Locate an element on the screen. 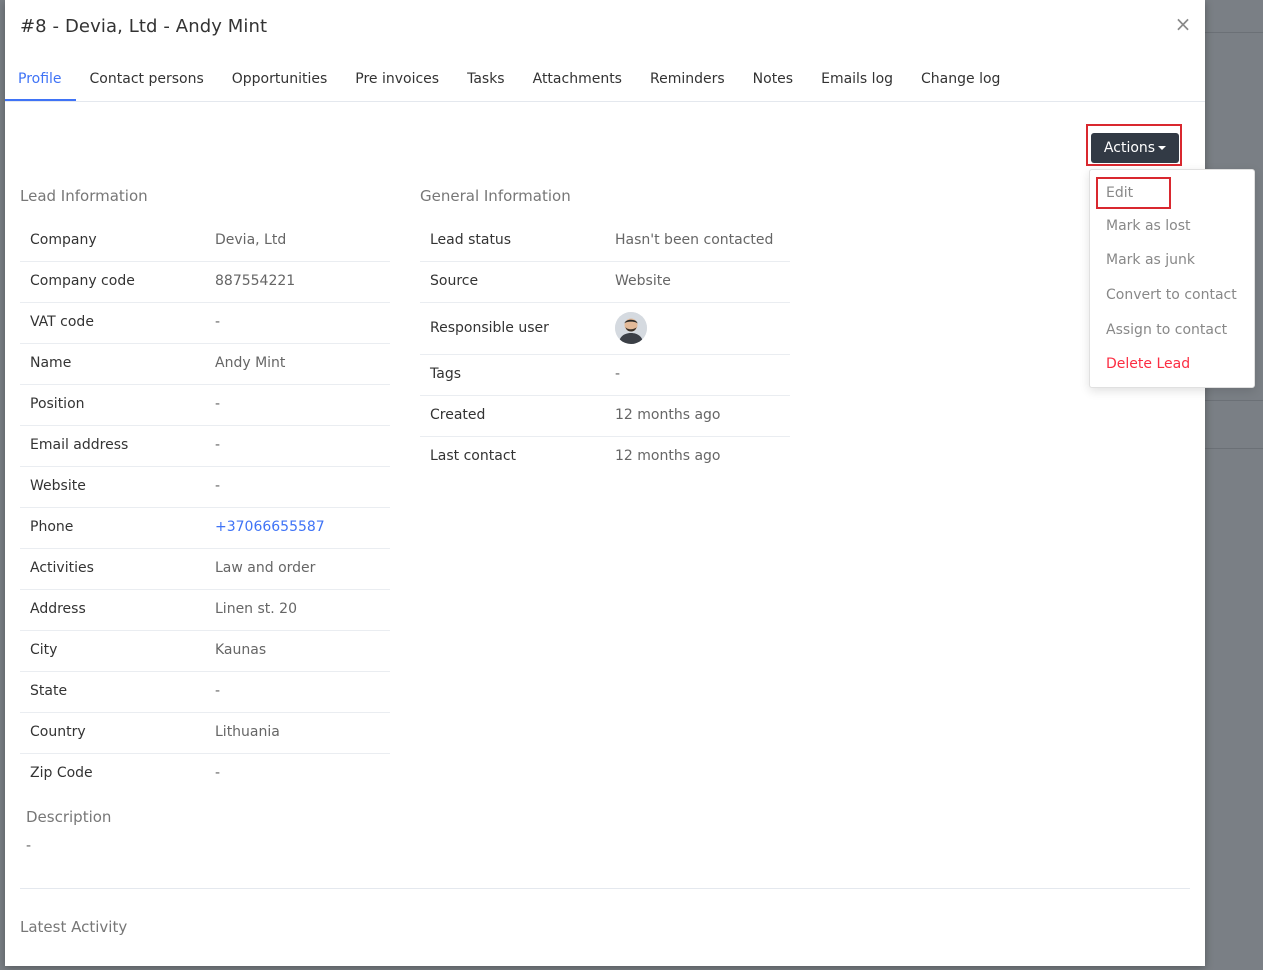 The height and width of the screenshot is (970, 1263). row-value: 887554221 is located at coordinates (255, 281).